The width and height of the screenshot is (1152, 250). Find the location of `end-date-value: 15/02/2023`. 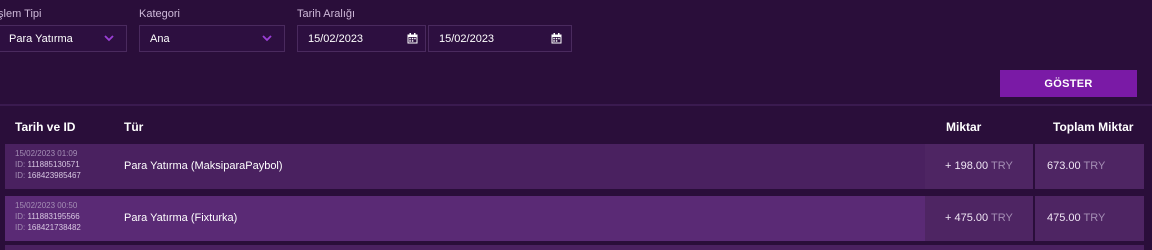

end-date-value: 15/02/2023 is located at coordinates (467, 38).